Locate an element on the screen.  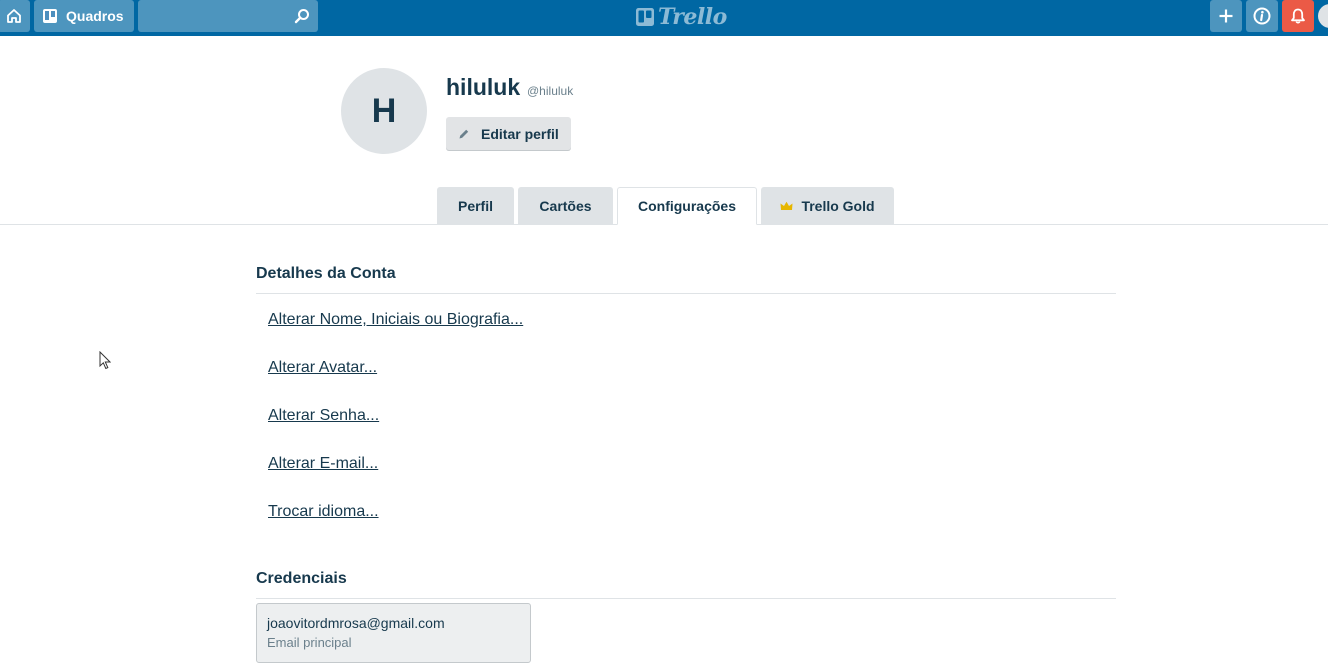
tab-settings: Configurações is located at coordinates (687, 206).